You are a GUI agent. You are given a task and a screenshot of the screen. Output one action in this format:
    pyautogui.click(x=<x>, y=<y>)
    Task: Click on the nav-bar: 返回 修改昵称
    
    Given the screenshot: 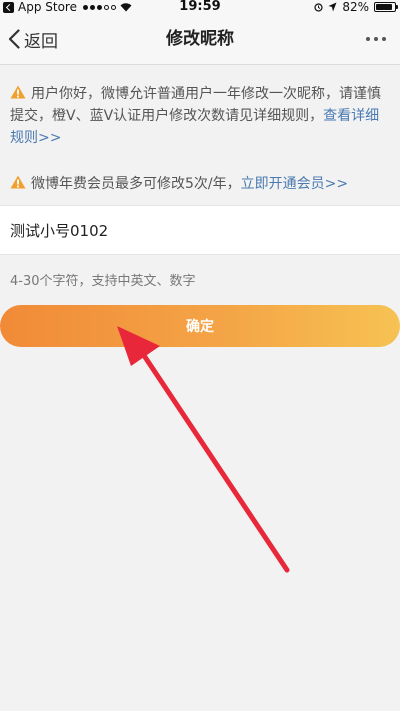 What is the action you would take?
    pyautogui.click(x=200, y=39)
    